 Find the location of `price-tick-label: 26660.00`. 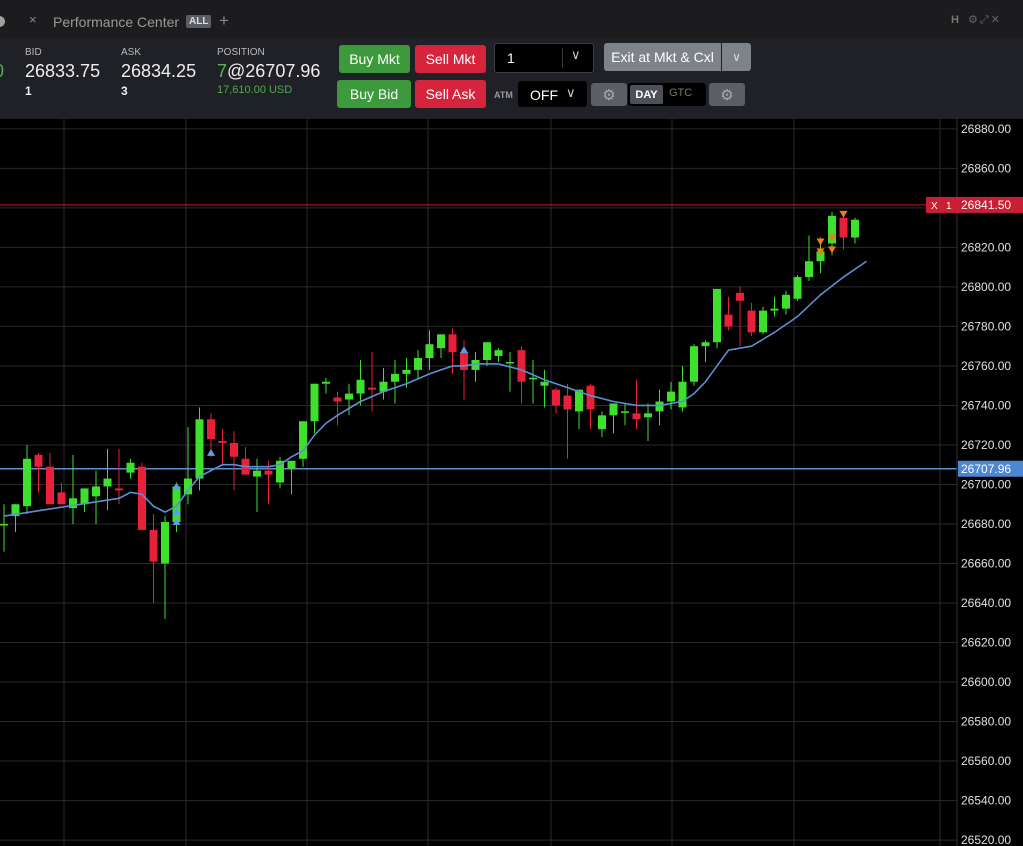

price-tick-label: 26660.00 is located at coordinates (986, 563).